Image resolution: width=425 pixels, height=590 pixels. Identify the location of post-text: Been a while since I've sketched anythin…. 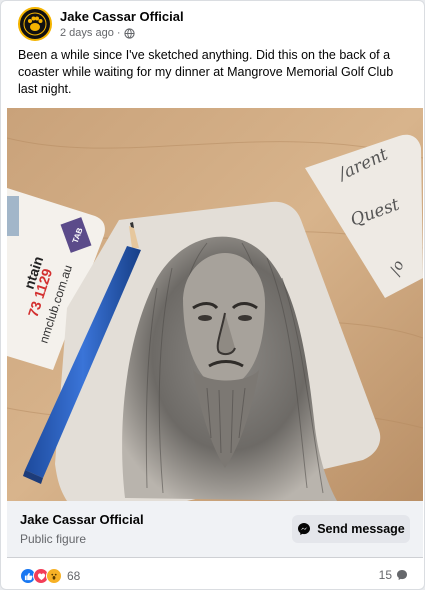
(206, 72).